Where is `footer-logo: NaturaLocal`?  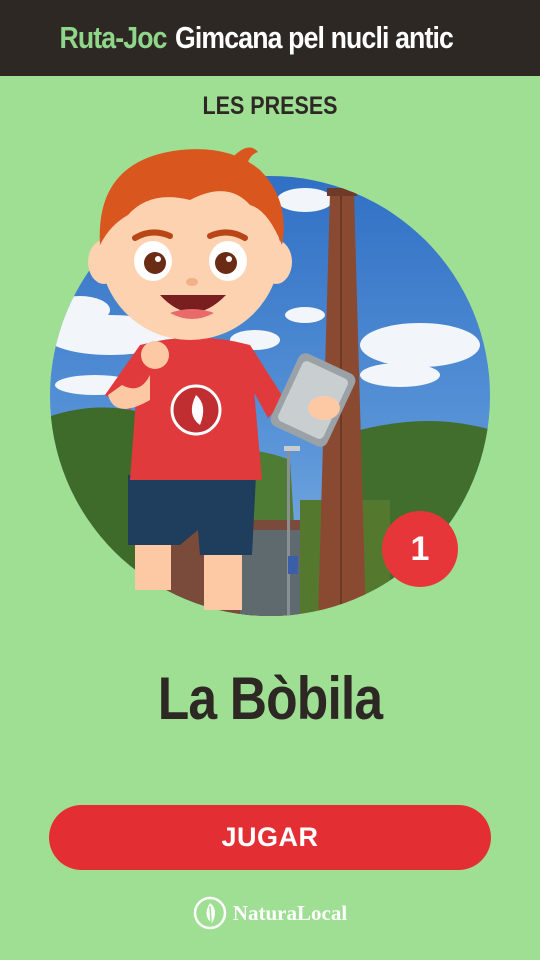
footer-logo: NaturaLocal is located at coordinates (270, 913).